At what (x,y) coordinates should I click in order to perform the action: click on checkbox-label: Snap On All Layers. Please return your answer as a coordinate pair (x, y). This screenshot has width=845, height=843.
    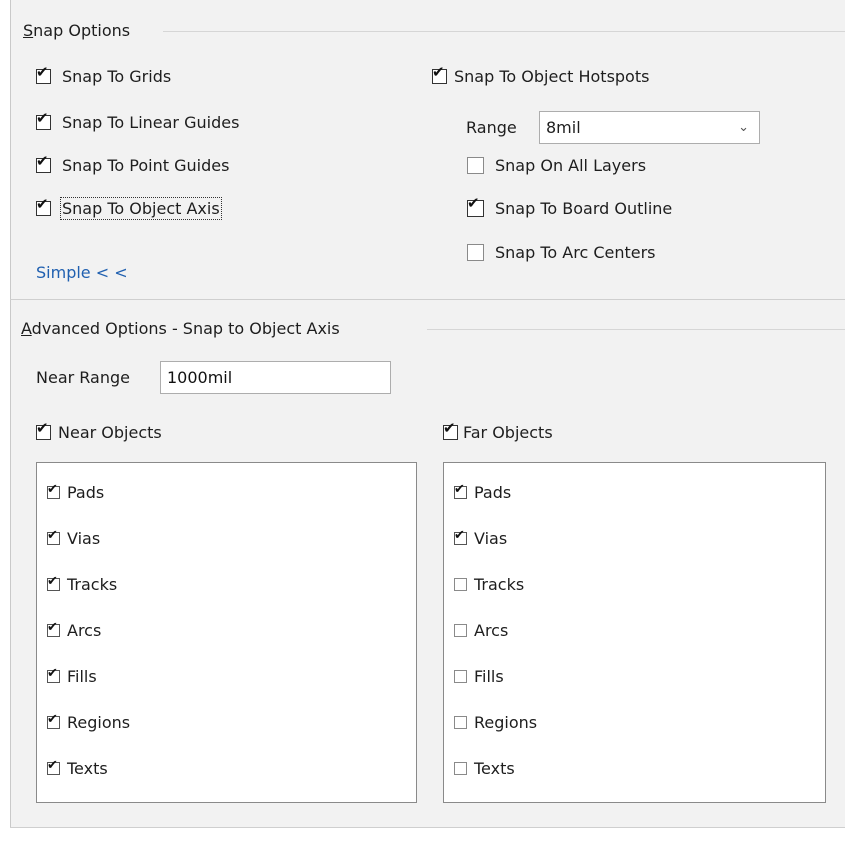
    Looking at the image, I should click on (571, 165).